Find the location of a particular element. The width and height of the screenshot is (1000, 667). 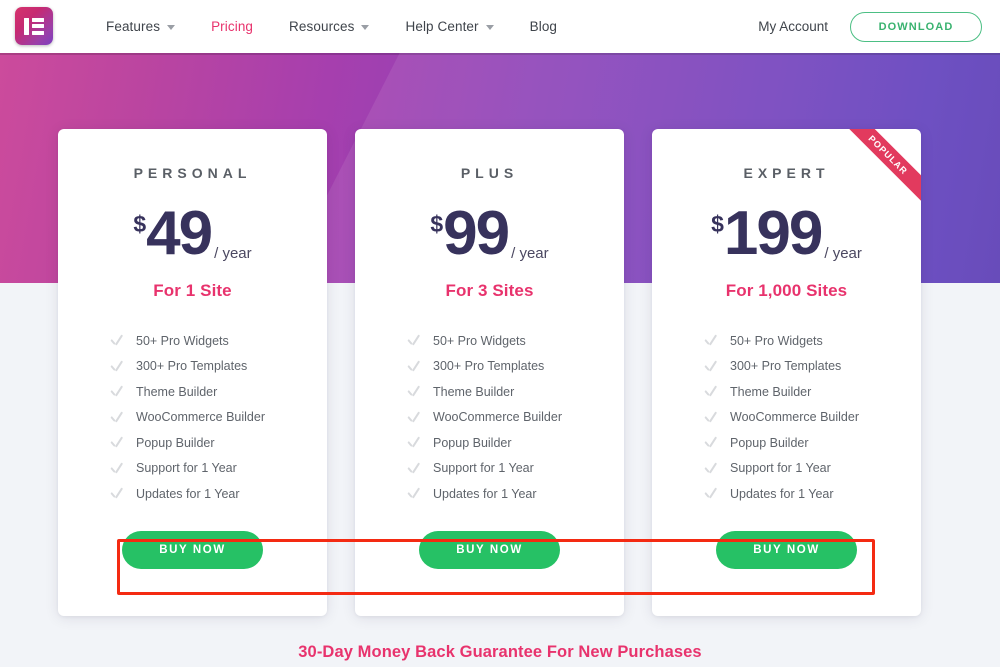

elementor-logo-icon is located at coordinates (34, 26).